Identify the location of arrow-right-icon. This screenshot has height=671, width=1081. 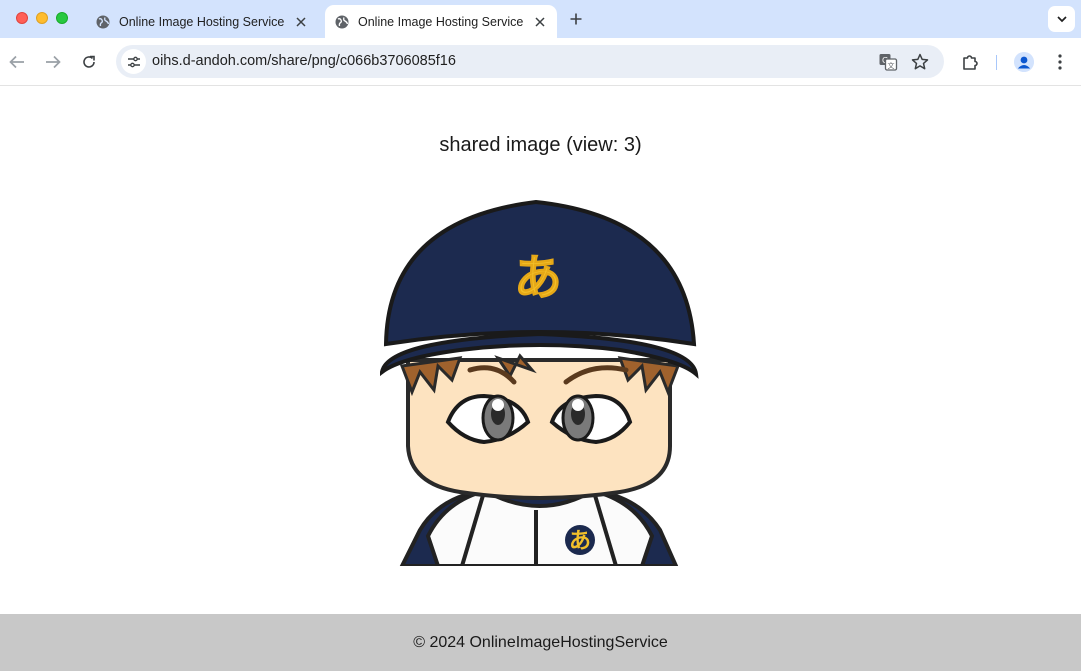
(53, 62).